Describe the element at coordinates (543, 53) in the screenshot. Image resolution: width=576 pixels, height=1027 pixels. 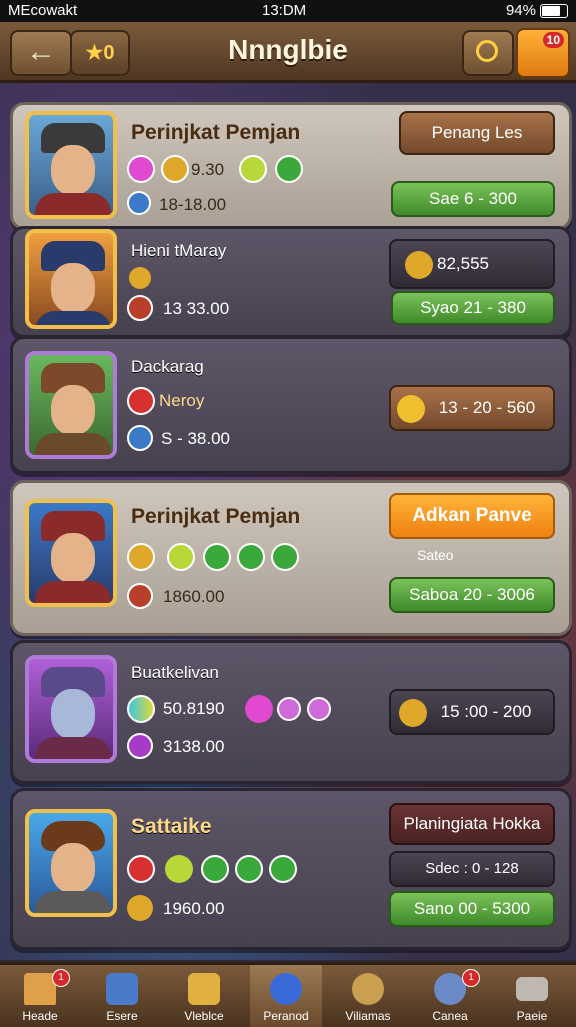
I see `notification-button: 10` at that location.